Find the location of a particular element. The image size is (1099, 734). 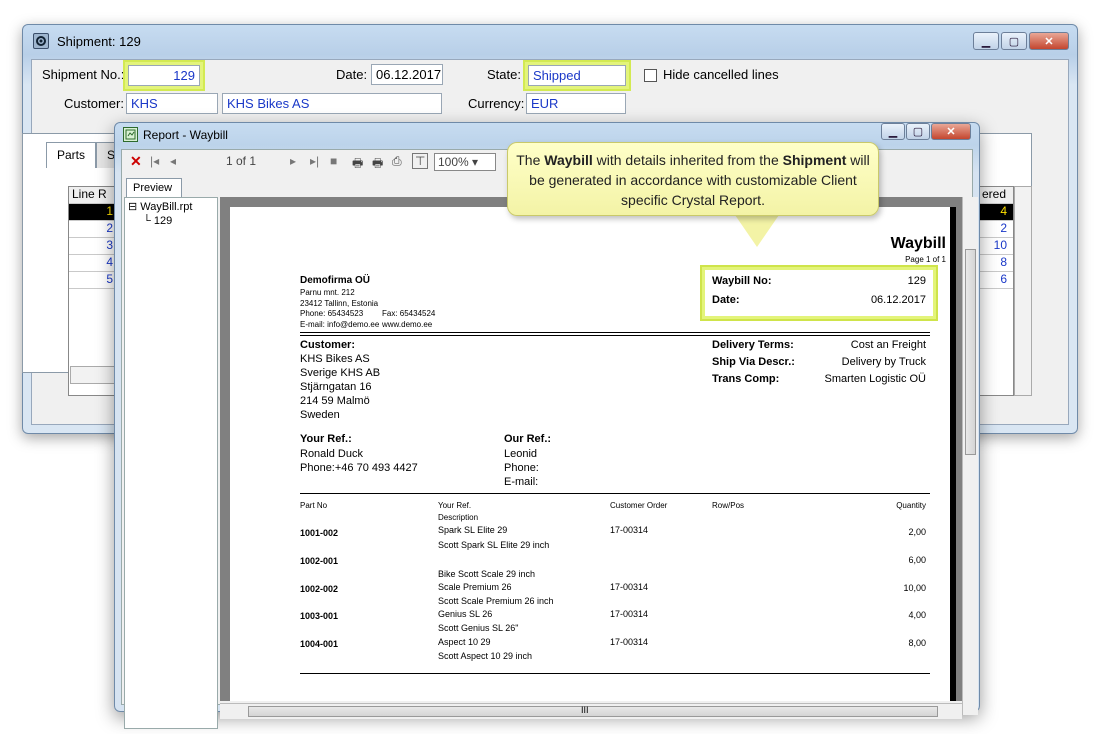

row-qty: 10,00 is located at coordinates (914, 588).